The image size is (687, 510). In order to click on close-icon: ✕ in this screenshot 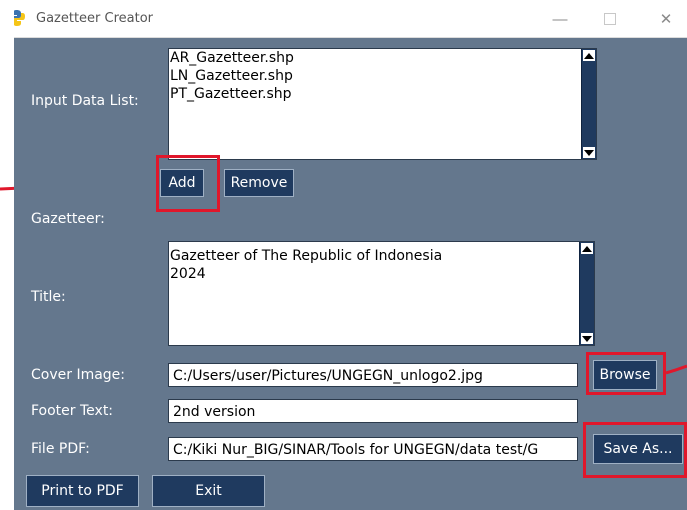, I will do `click(666, 19)`.